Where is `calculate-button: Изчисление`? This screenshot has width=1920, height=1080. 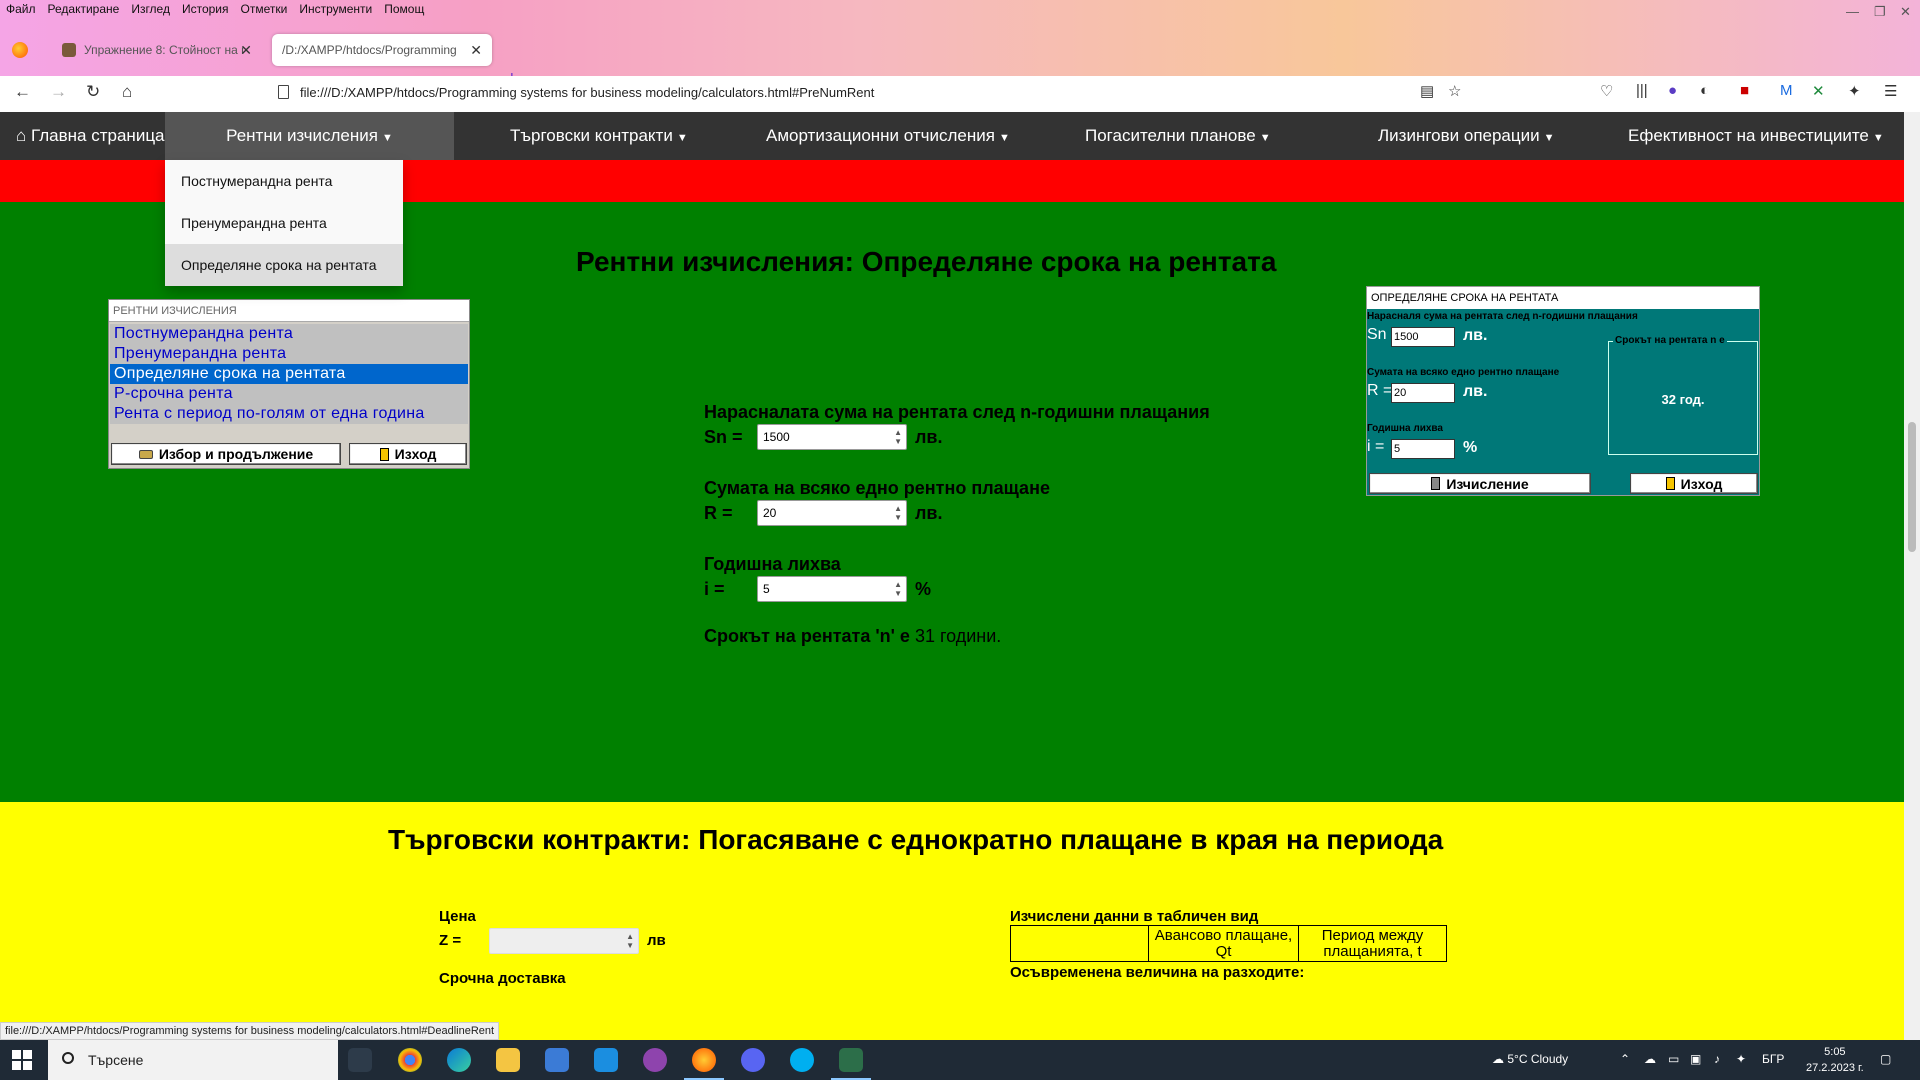
calculate-button: Изчисление is located at coordinates (1480, 483).